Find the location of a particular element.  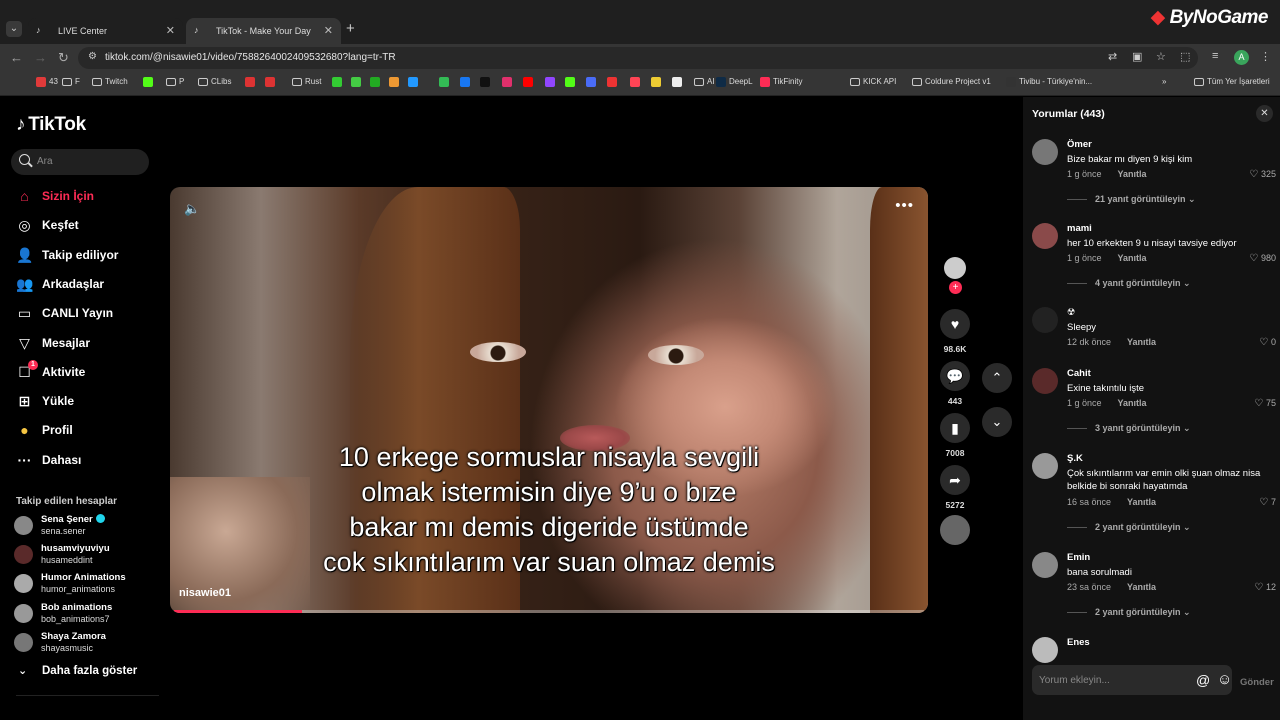

video-progress-bar is located at coordinates (549, 611).